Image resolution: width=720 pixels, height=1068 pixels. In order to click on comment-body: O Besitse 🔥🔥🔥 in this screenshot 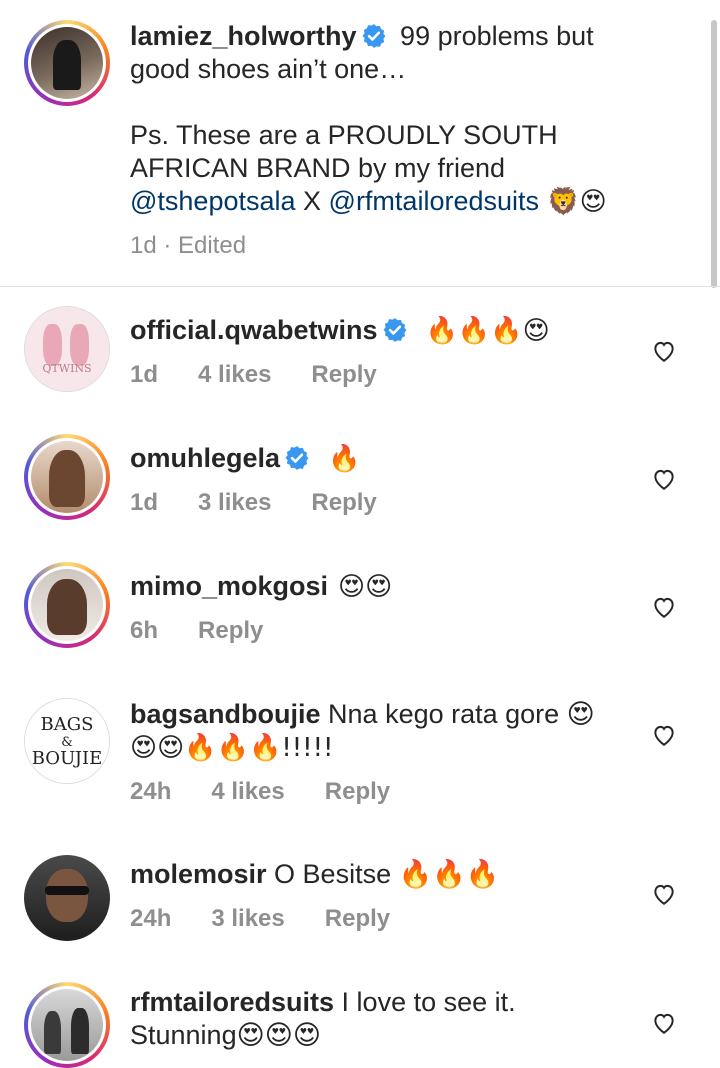, I will do `click(383, 874)`.